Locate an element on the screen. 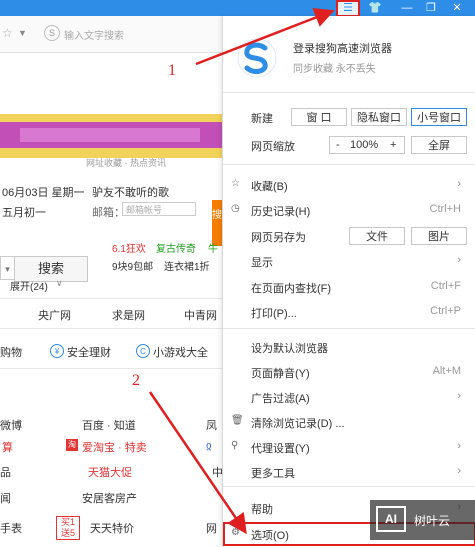 The height and width of the screenshot is (547, 475). watermark: AI 树叶云 is located at coordinates (422, 520).